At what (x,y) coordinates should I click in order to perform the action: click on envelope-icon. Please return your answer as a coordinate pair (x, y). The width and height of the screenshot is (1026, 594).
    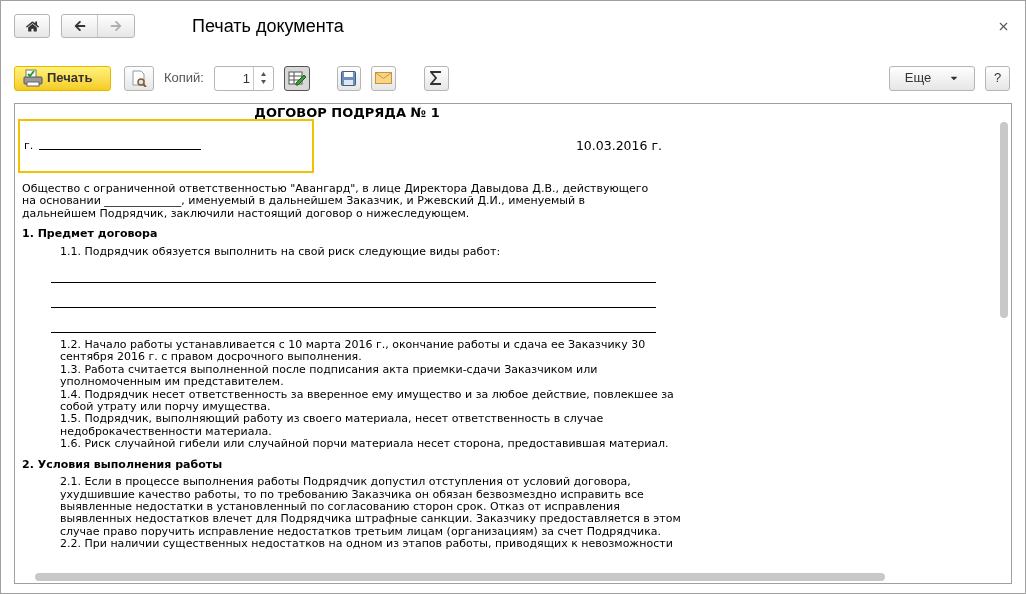
    Looking at the image, I should click on (383, 78).